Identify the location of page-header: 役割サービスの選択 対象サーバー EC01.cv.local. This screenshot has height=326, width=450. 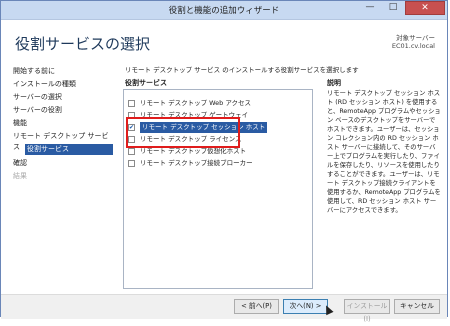
(224, 42).